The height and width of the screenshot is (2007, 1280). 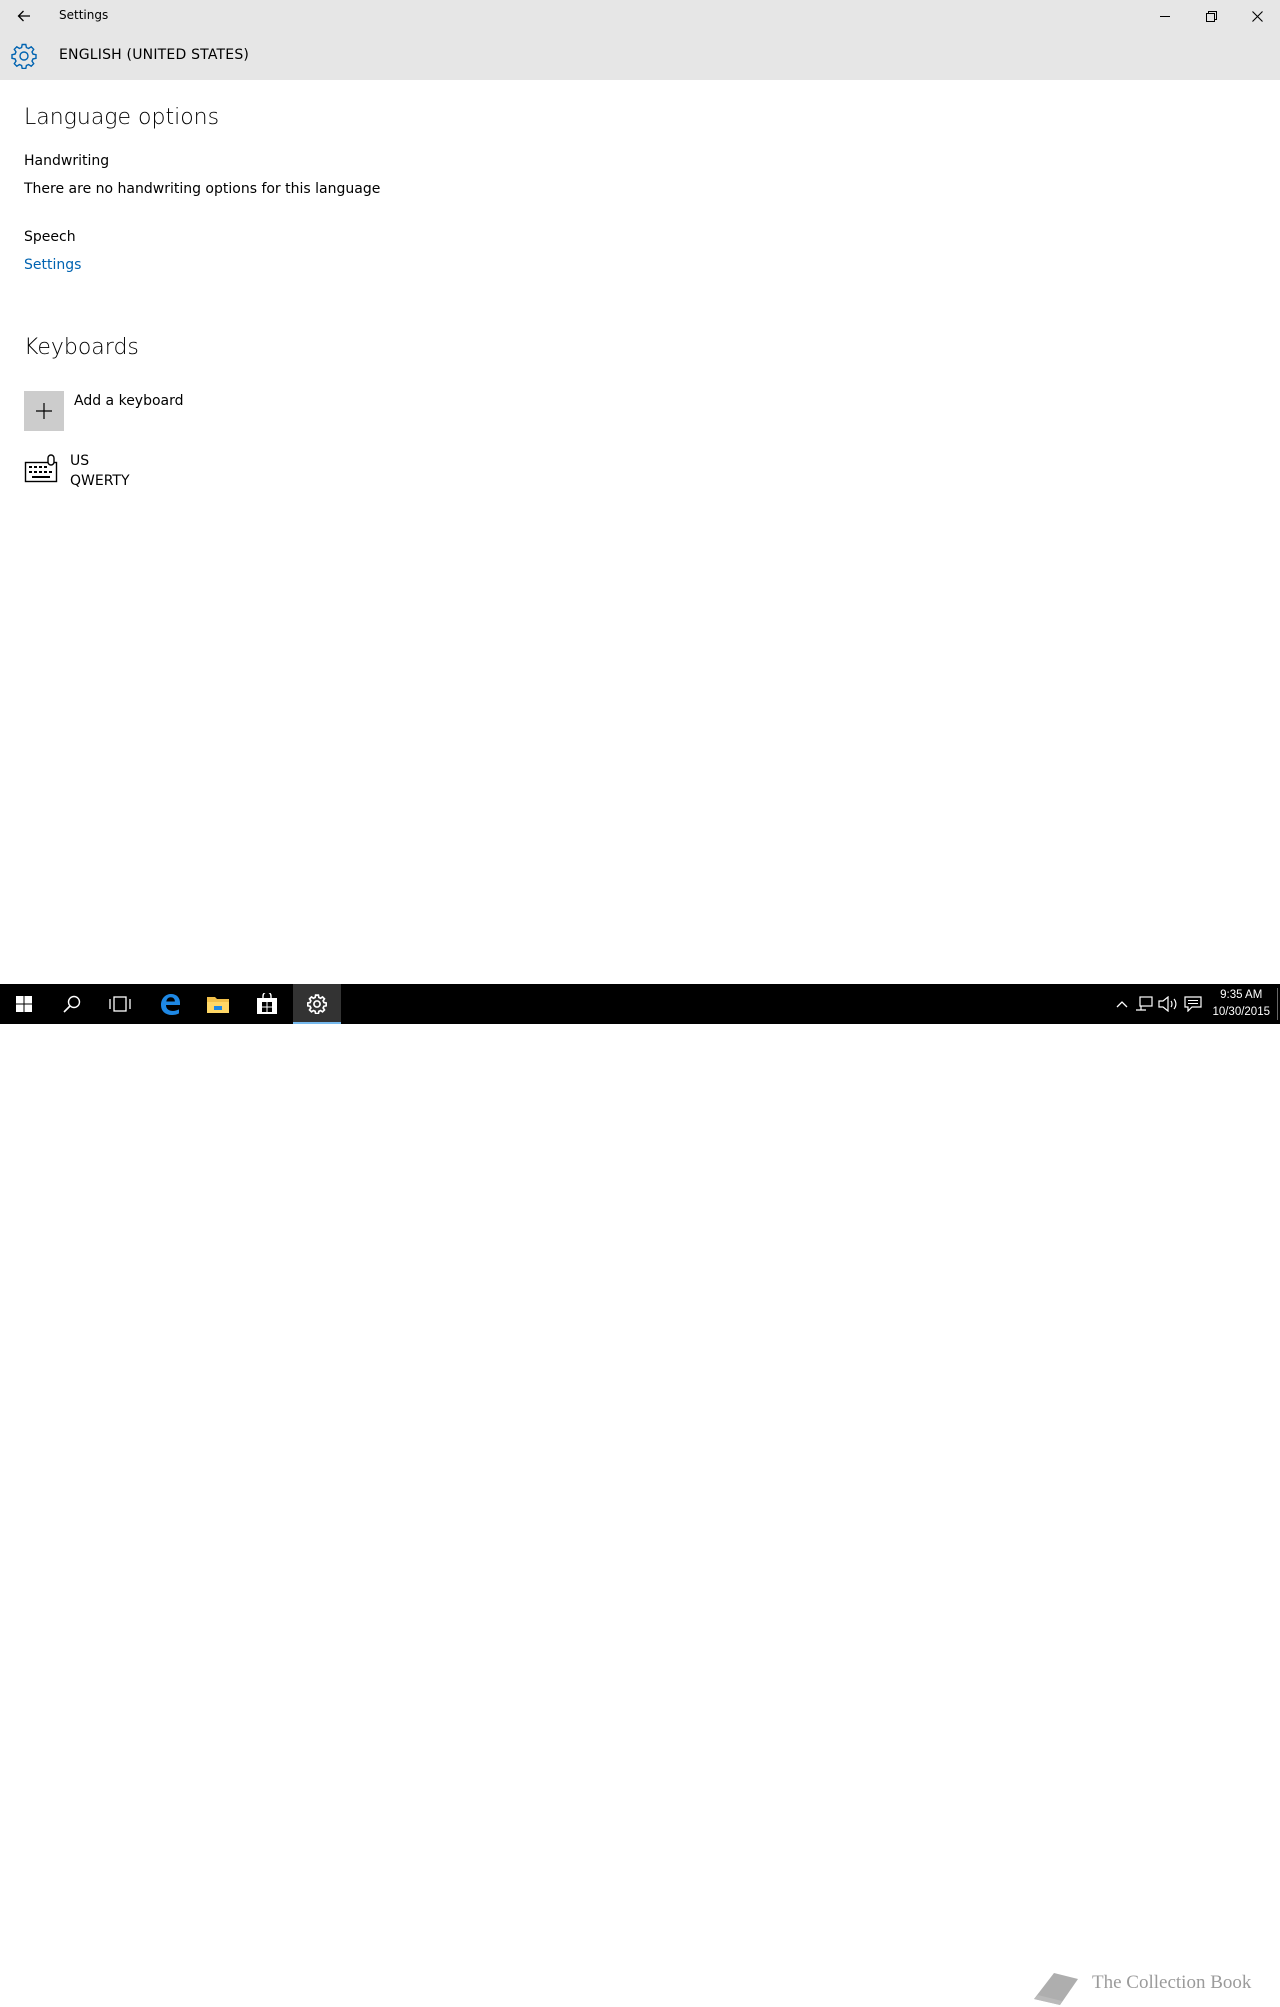 I want to click on back-button, so click(x=24, y=16).